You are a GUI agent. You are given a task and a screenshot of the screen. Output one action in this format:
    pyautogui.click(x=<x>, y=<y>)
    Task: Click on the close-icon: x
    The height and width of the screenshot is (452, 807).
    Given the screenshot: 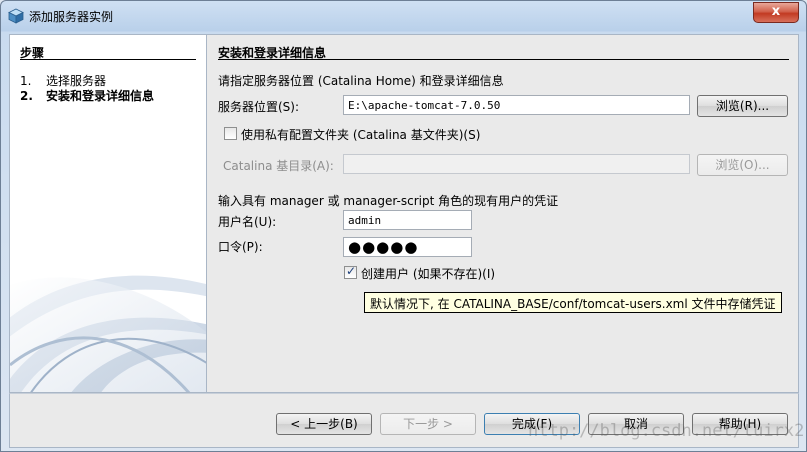 What is the action you would take?
    pyautogui.click(x=776, y=11)
    